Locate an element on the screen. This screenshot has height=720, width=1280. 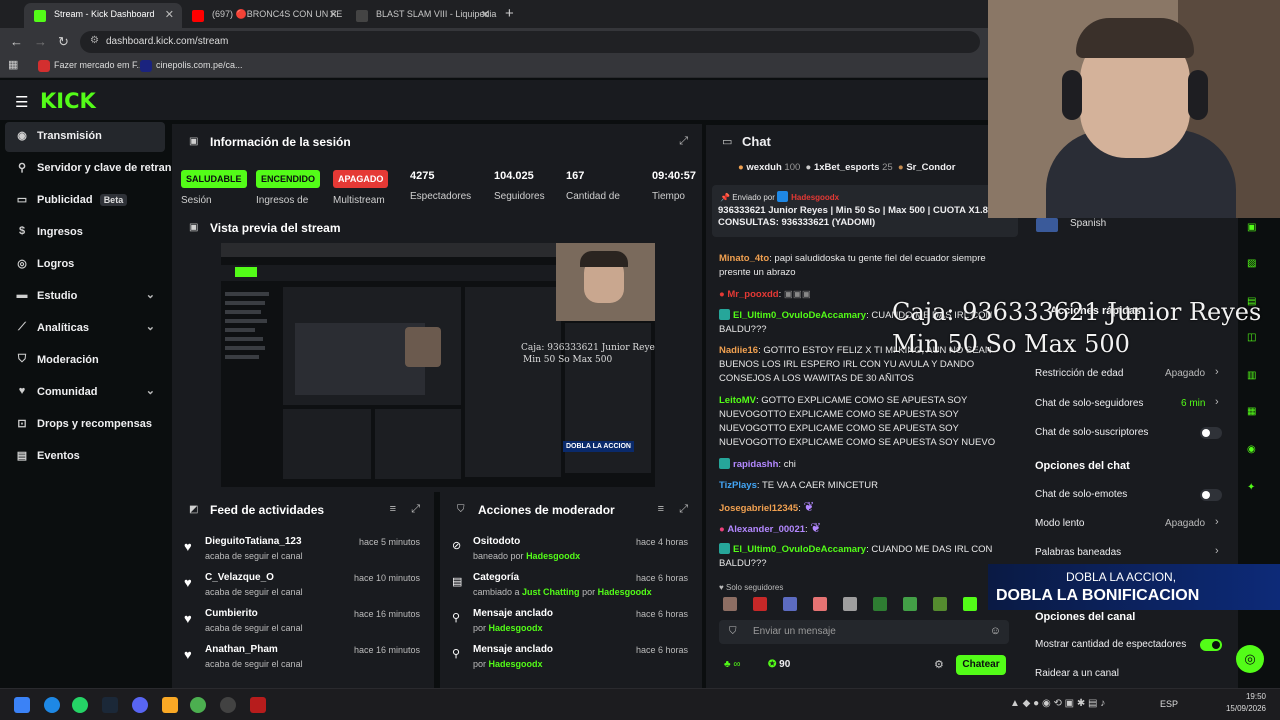
reload-icon: ↻ is located at coordinates (63, 42).